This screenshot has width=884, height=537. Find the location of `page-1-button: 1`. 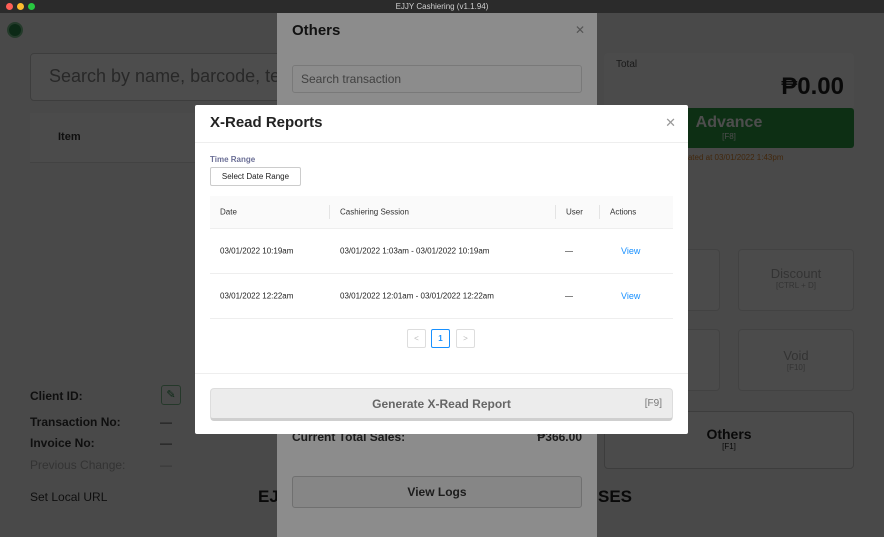

page-1-button: 1 is located at coordinates (440, 338).